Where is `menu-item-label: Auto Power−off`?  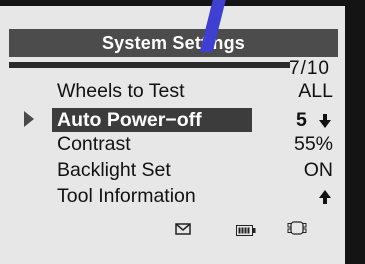 menu-item-label: Auto Power−off is located at coordinates (129, 120).